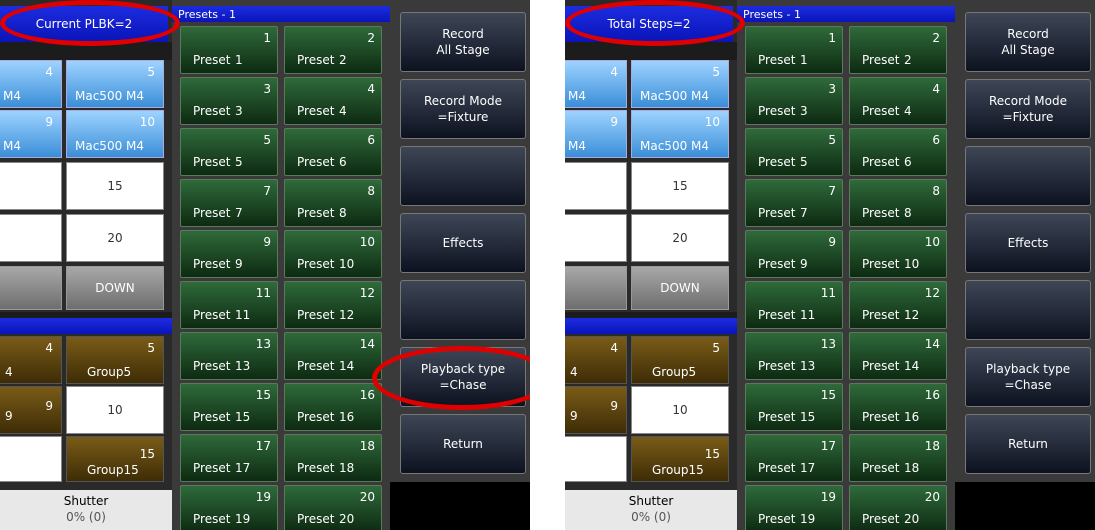 This screenshot has width=1095, height=530. I want to click on preset-number: 15, so click(828, 395).